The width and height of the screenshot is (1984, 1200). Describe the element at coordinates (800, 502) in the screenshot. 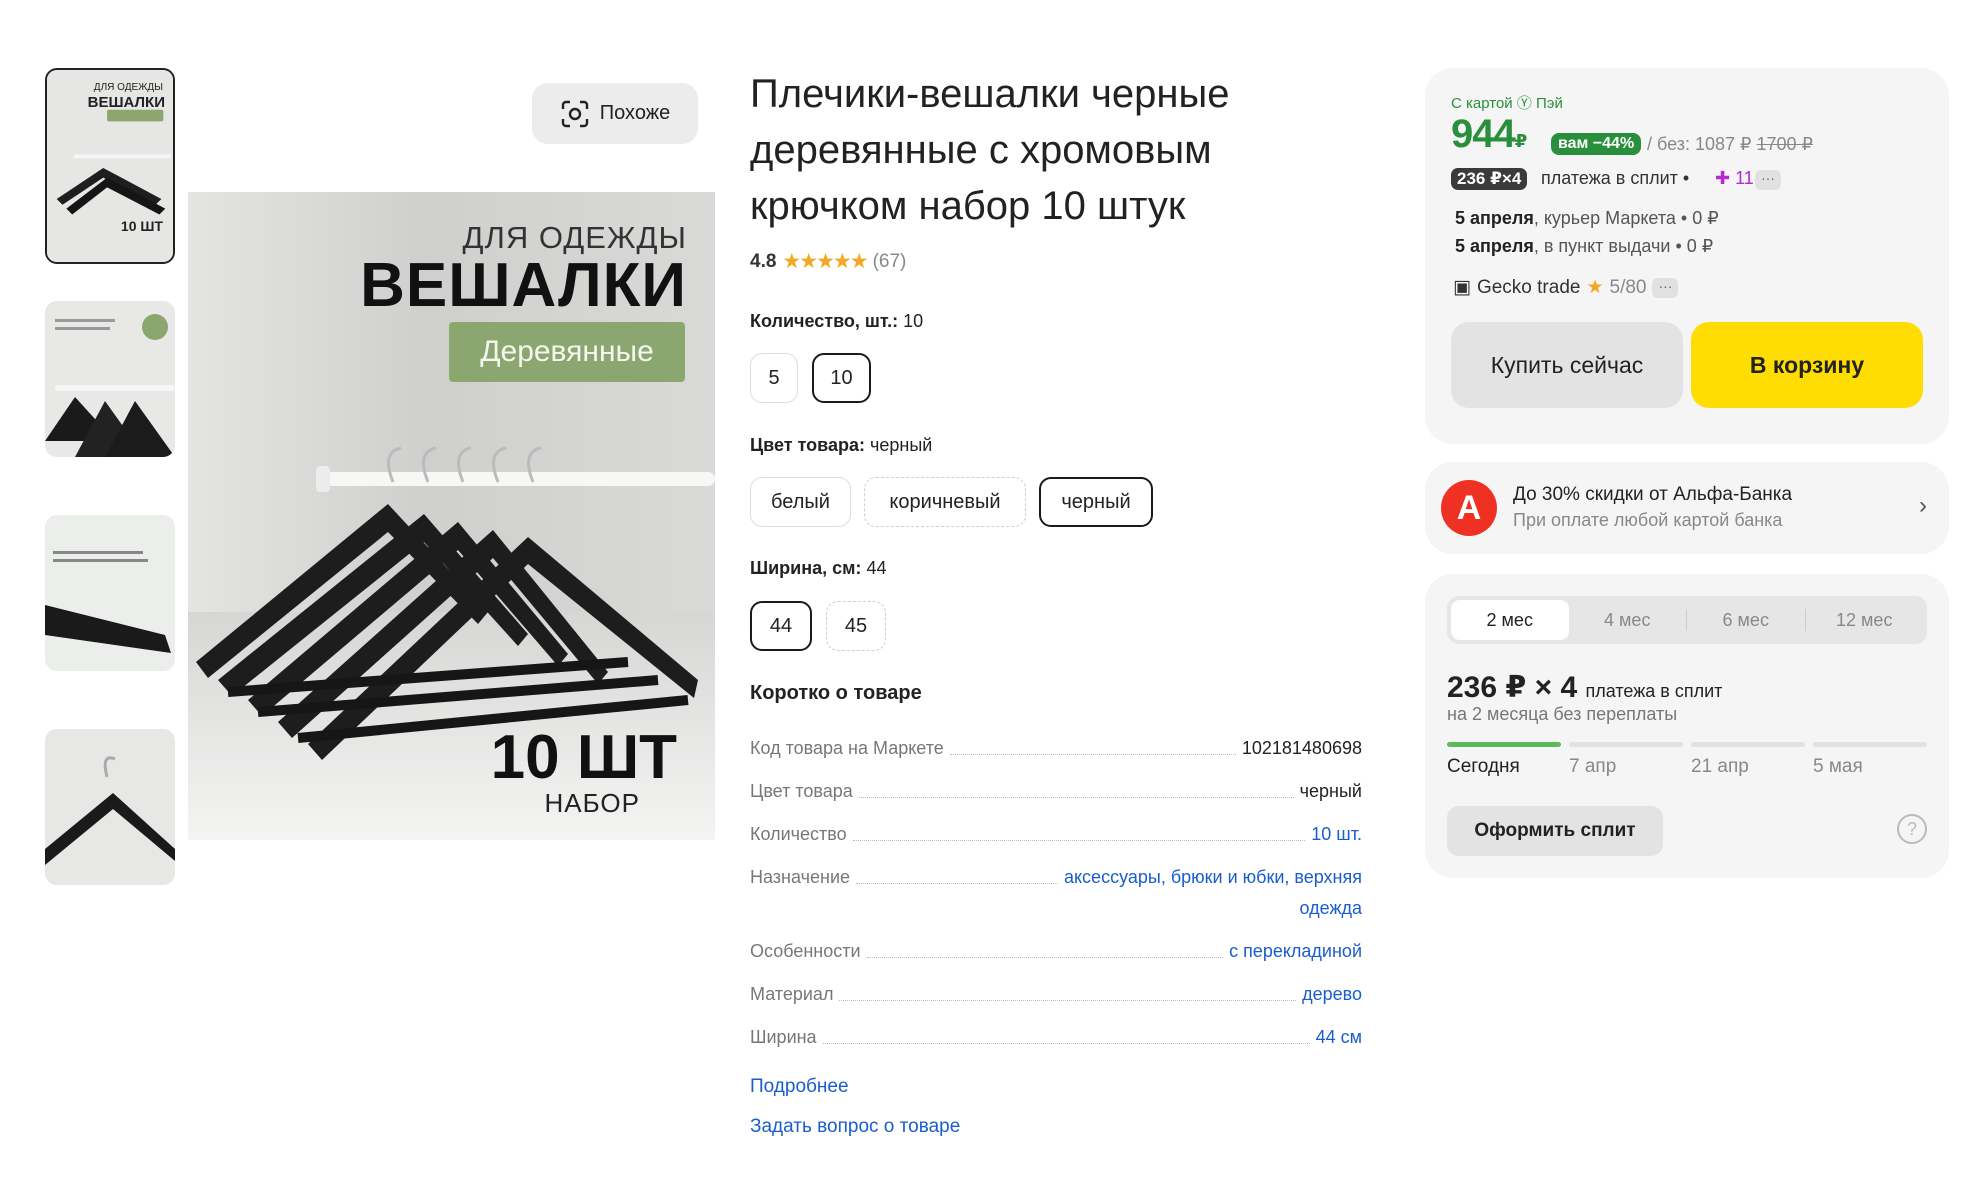

I see `color-choice-white: белый` at that location.